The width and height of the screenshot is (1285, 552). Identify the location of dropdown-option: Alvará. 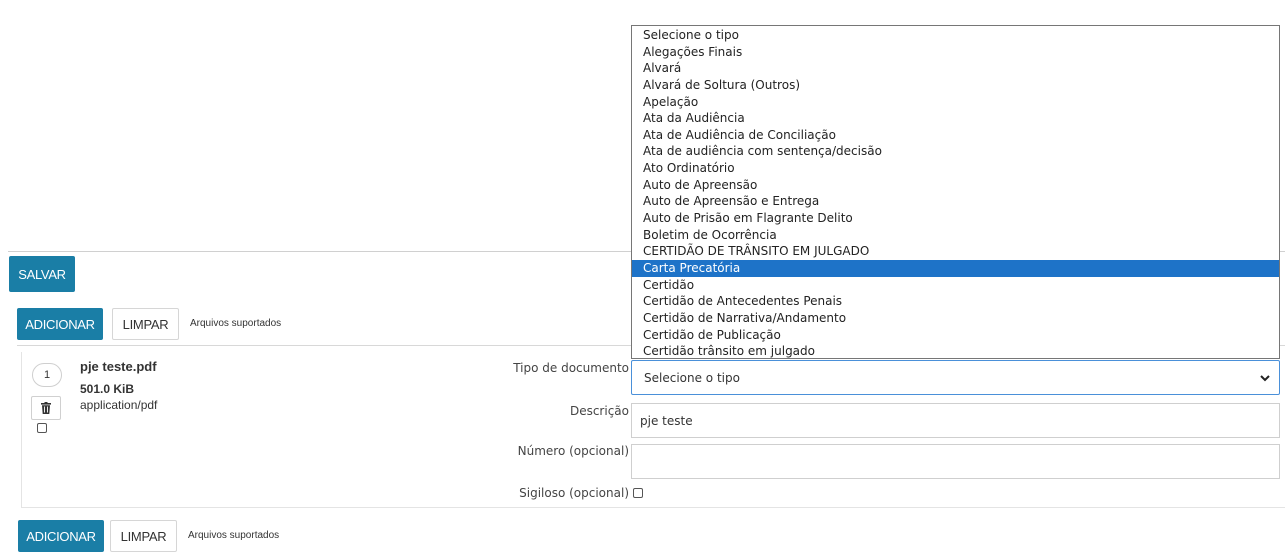
(955, 68).